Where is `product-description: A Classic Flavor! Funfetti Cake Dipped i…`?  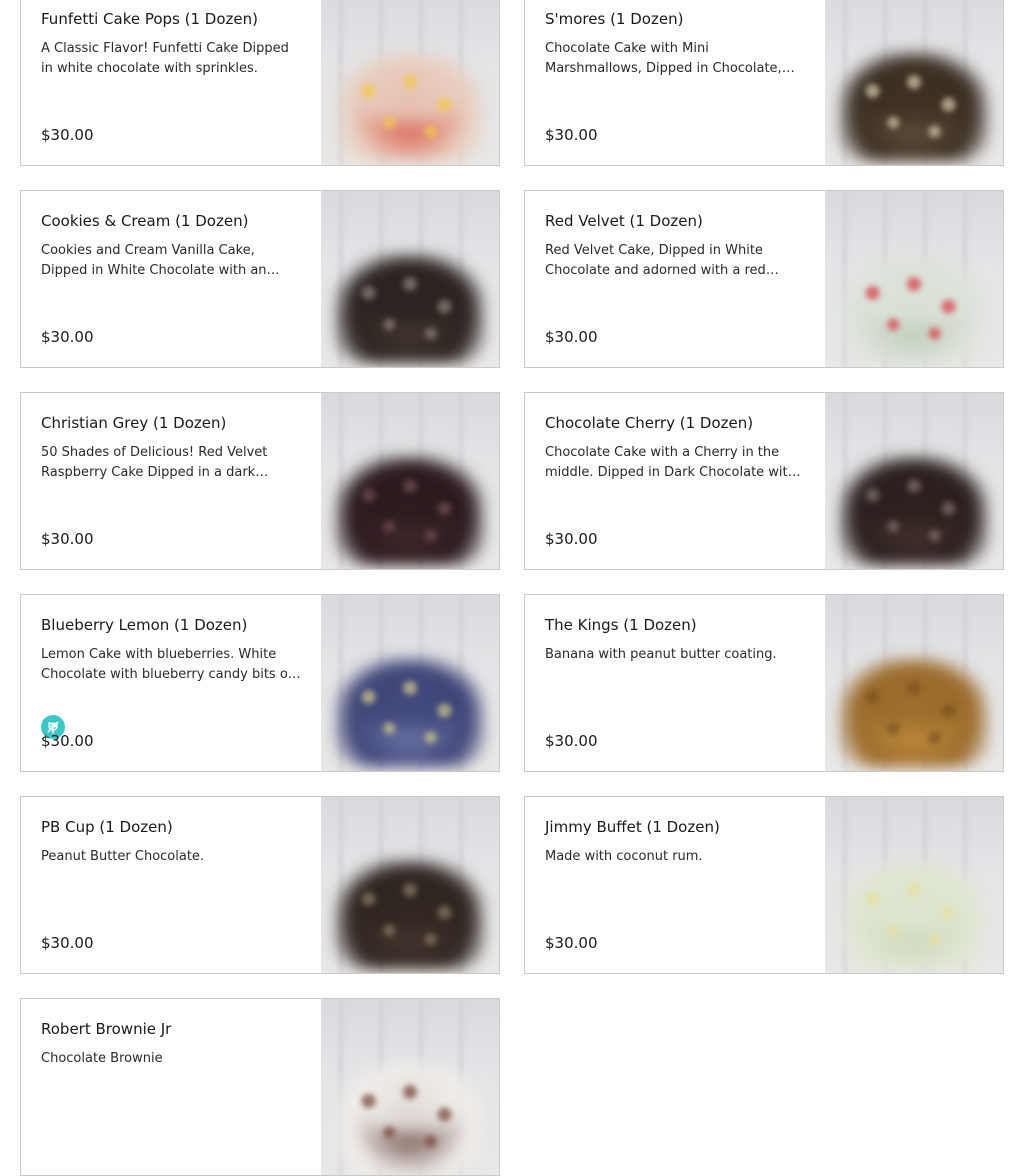 product-description: A Classic Flavor! Funfetti Cake Dipped i… is located at coordinates (165, 58).